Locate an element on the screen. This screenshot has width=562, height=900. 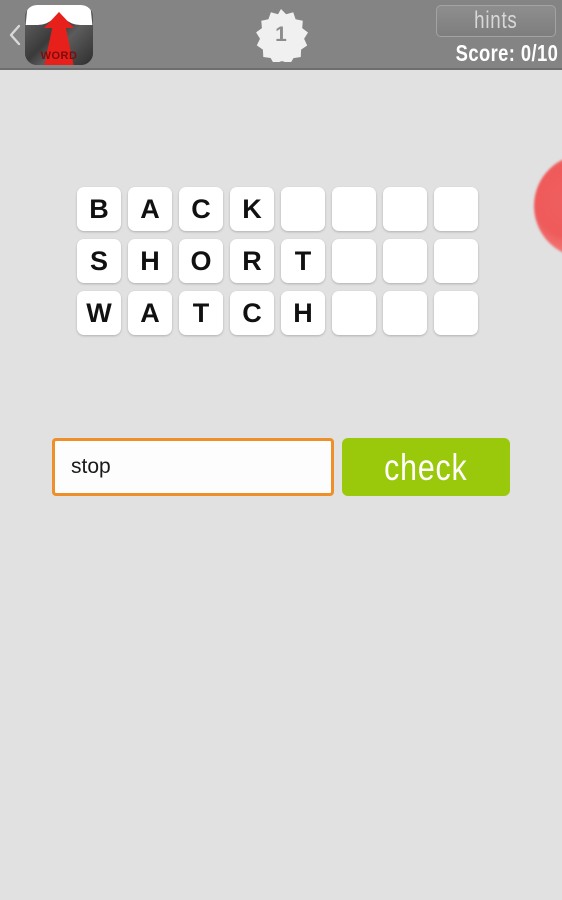
level-badge: 1 is located at coordinates (281, 35).